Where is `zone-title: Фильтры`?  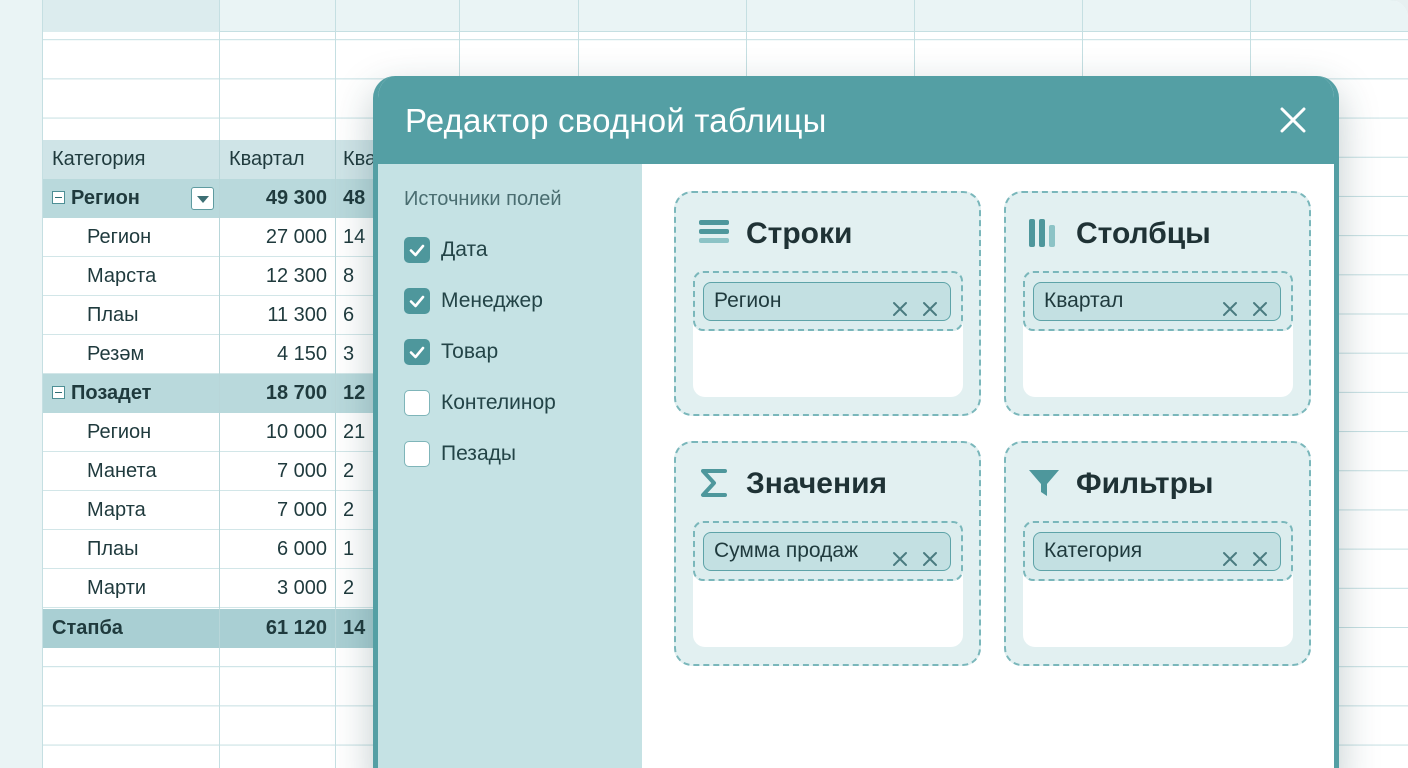
zone-title: Фильтры is located at coordinates (1145, 483).